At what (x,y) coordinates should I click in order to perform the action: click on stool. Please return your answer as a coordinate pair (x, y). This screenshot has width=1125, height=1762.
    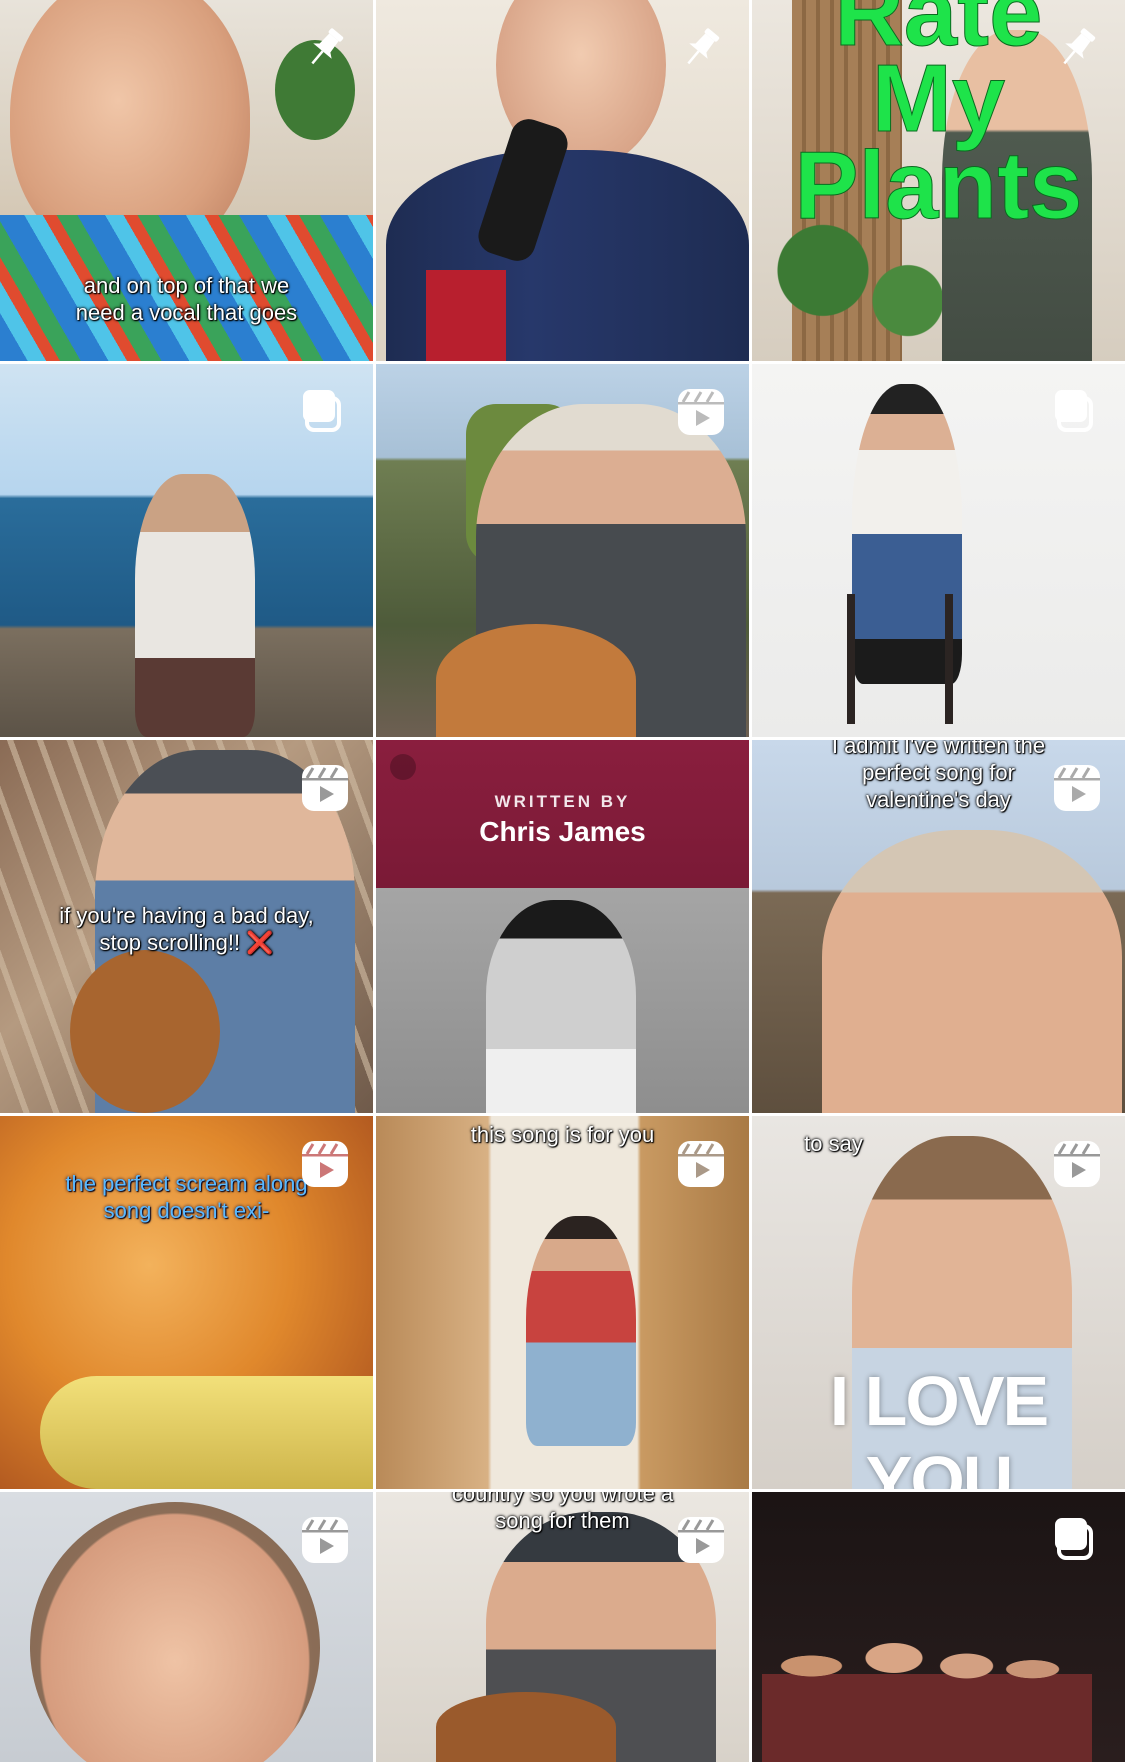
    Looking at the image, I should click on (900, 659).